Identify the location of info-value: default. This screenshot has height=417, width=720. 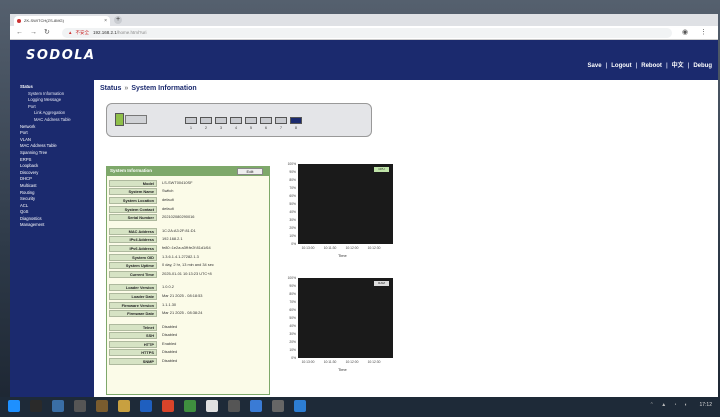
(168, 208).